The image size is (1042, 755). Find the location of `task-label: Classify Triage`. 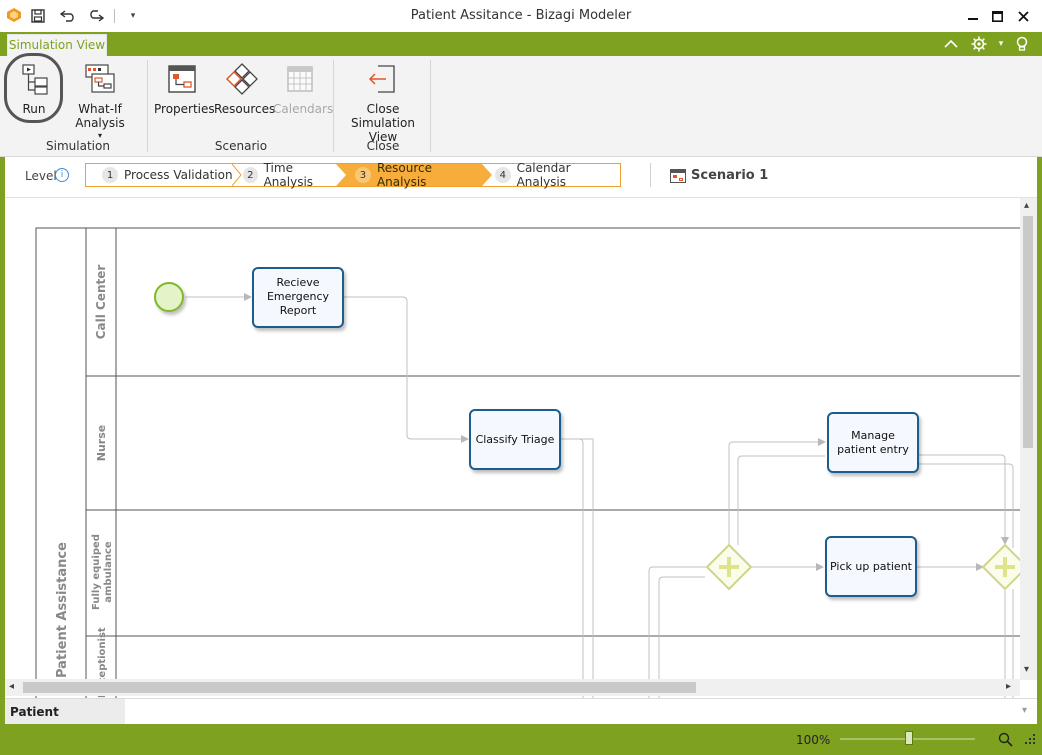

task-label: Classify Triage is located at coordinates (515, 439).